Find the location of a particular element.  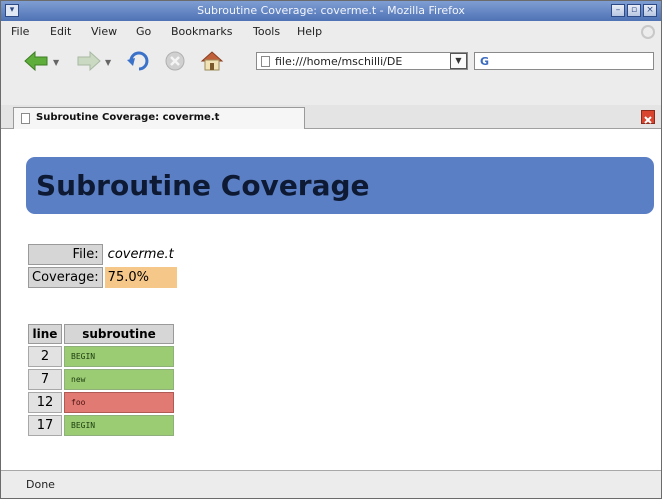

tab-subroutine-coverage: Subroutine Coverage: coverme.t is located at coordinates (159, 118).